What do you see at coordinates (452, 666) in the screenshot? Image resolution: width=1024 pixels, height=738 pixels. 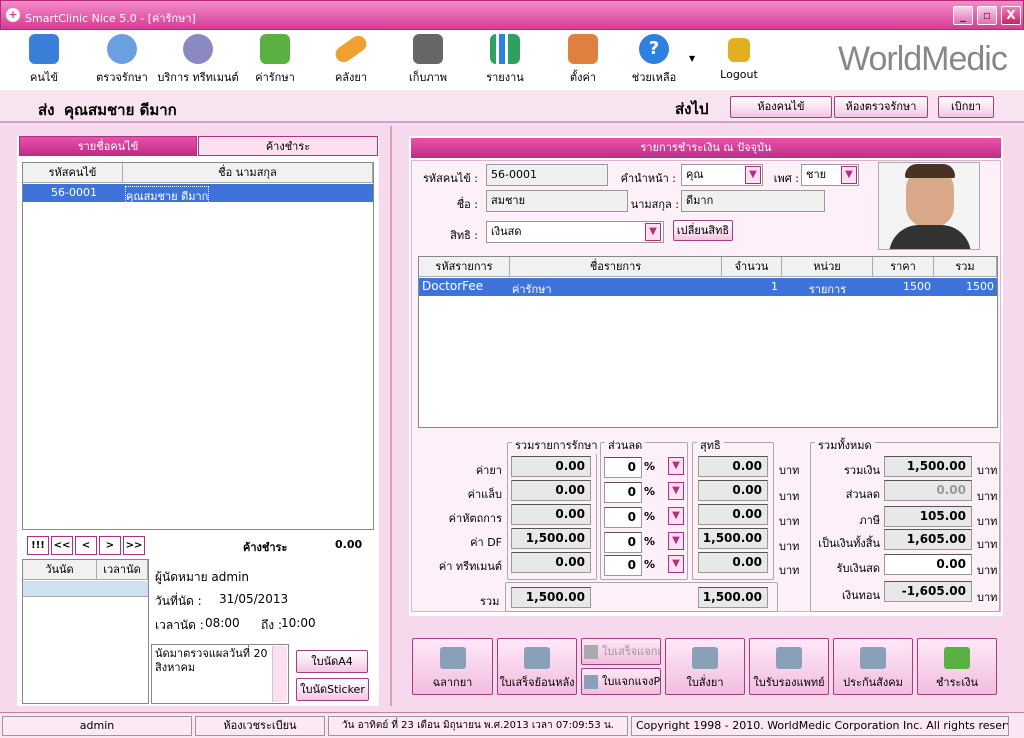 I see `drug-label-button: ฉลากยา` at bounding box center [452, 666].